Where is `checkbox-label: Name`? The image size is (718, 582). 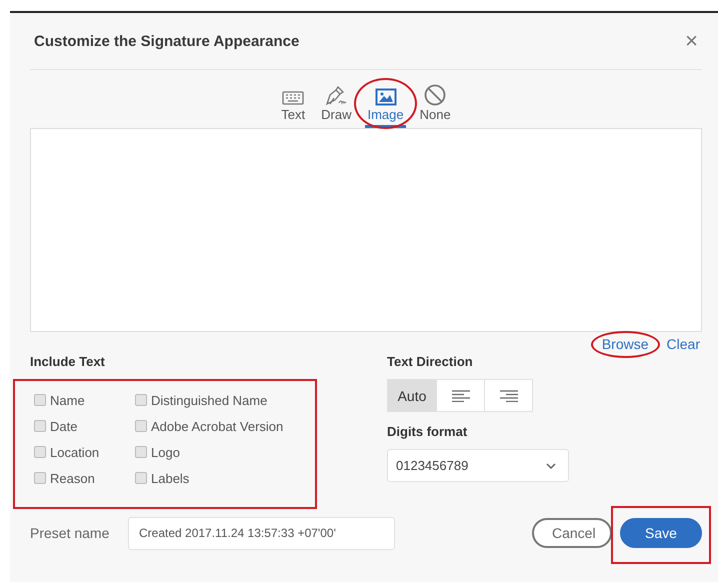 checkbox-label: Name is located at coordinates (67, 400).